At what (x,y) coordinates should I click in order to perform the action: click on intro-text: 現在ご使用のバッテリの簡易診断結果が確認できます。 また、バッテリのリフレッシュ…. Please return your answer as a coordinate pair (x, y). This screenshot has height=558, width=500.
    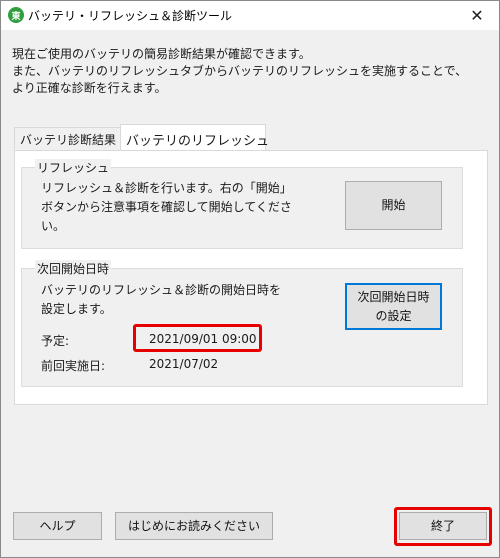
    Looking at the image, I should click on (252, 71).